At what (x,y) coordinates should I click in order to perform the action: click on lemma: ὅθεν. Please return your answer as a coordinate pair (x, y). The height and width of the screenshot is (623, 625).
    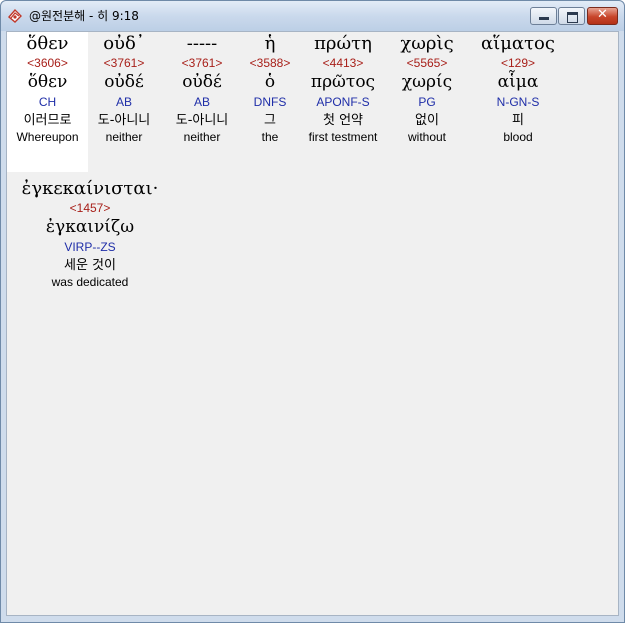
    Looking at the image, I should click on (47, 82).